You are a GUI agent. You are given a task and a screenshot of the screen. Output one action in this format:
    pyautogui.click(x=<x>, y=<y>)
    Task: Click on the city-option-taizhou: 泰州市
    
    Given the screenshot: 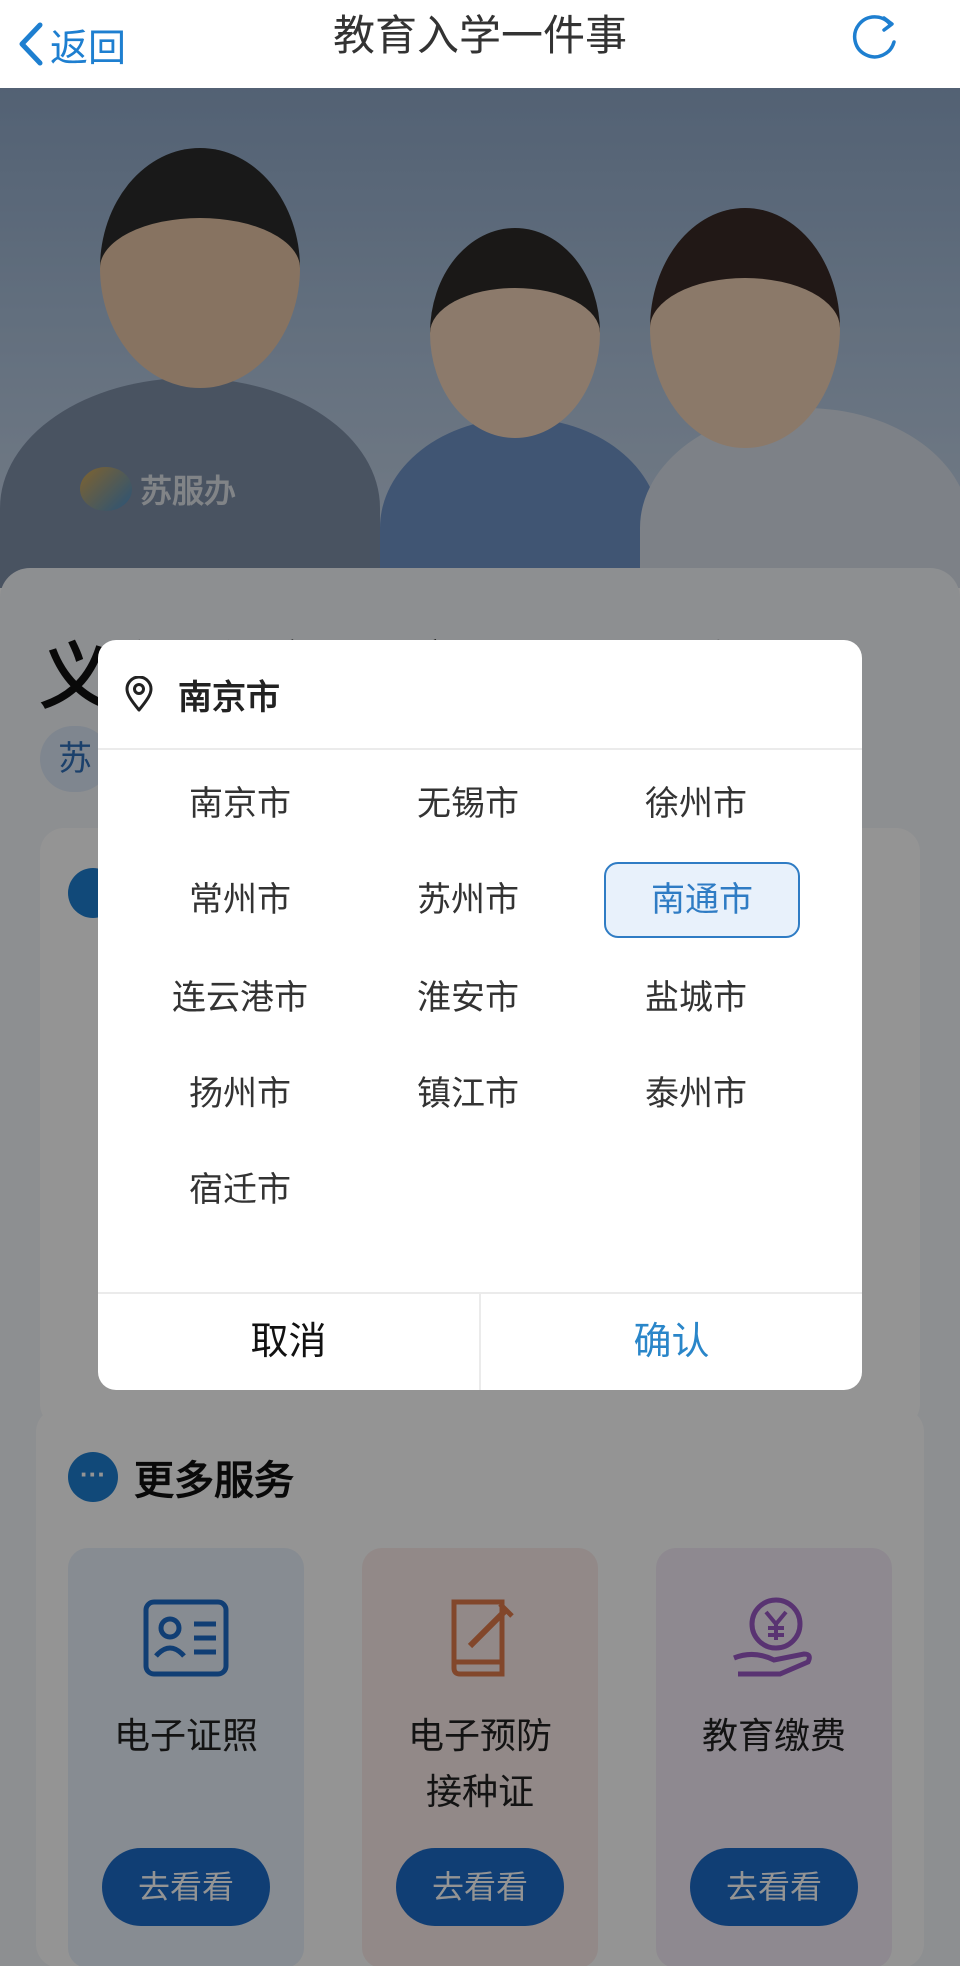 What is the action you would take?
    pyautogui.click(x=696, y=1094)
    